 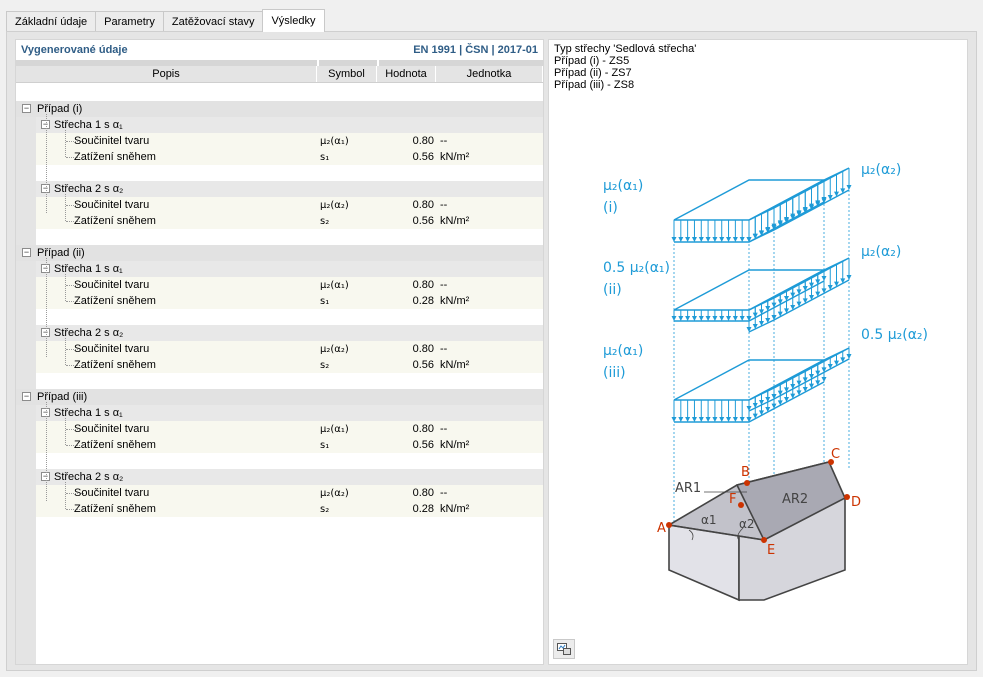 What do you see at coordinates (747, 483) in the screenshot?
I see `point-b` at bounding box center [747, 483].